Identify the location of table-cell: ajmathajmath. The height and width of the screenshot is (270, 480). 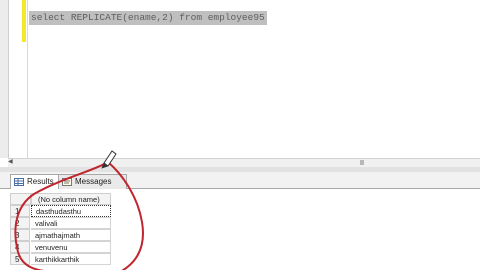
(71, 235).